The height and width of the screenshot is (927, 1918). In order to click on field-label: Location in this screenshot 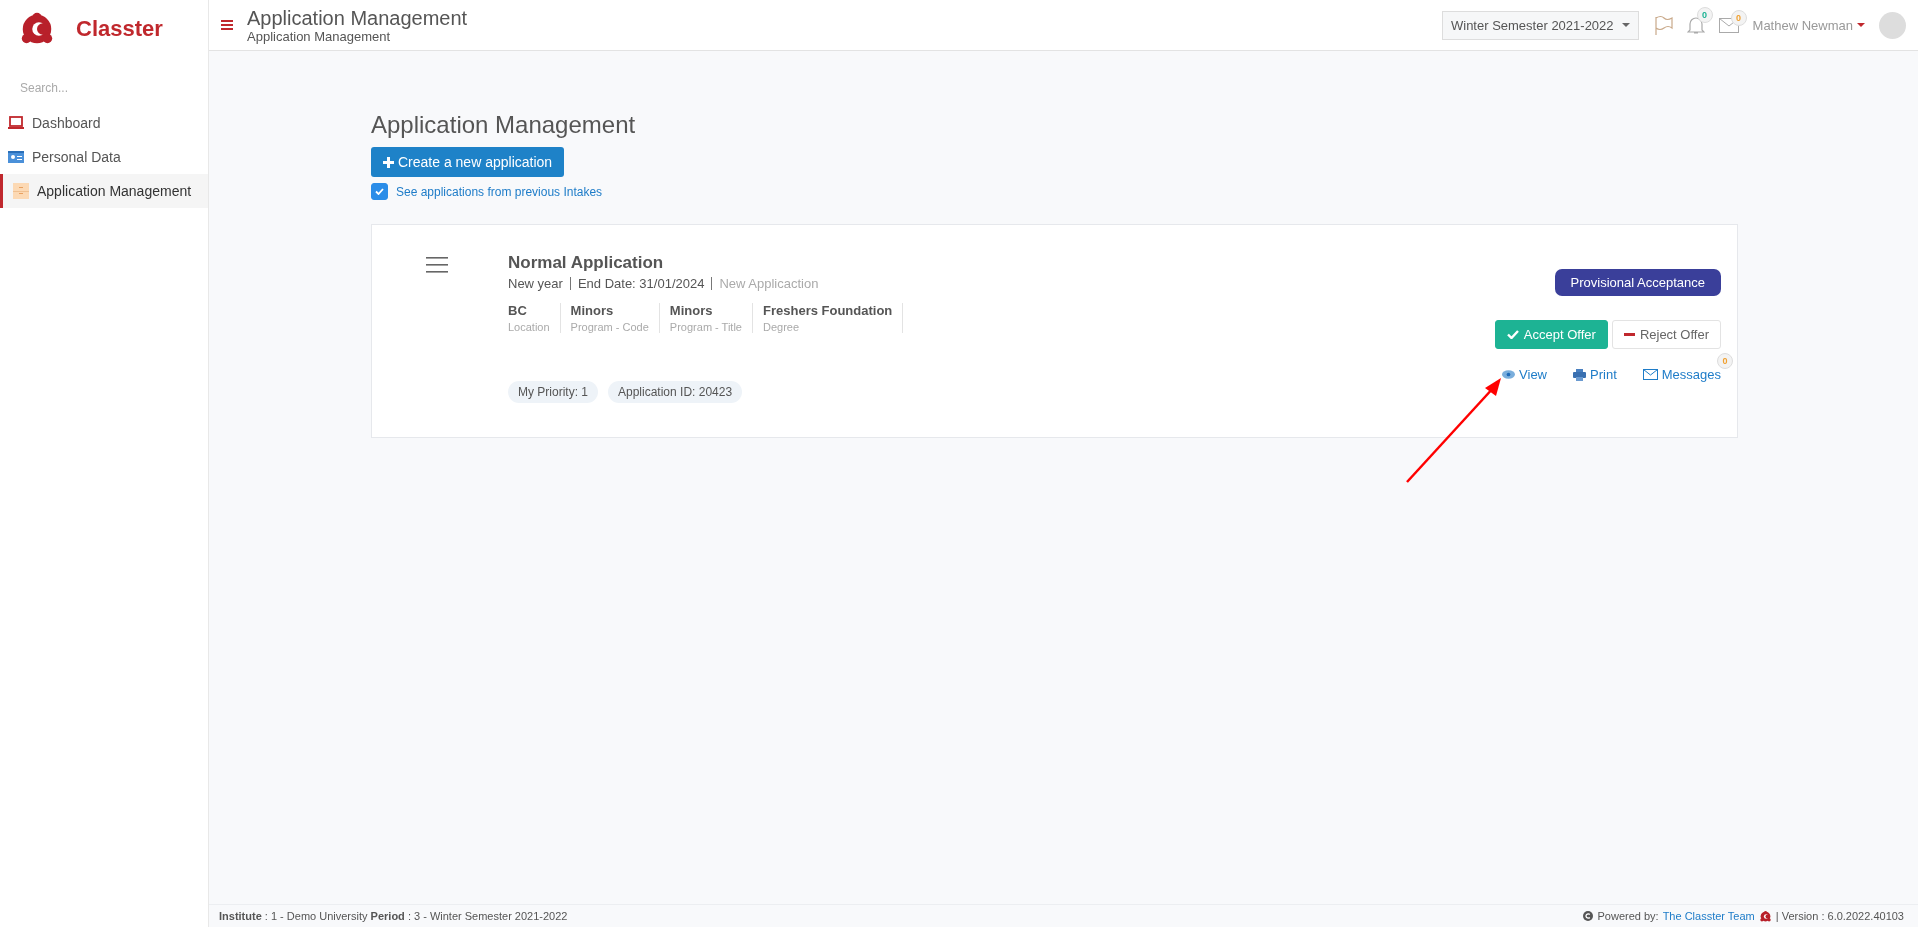, I will do `click(529, 327)`.